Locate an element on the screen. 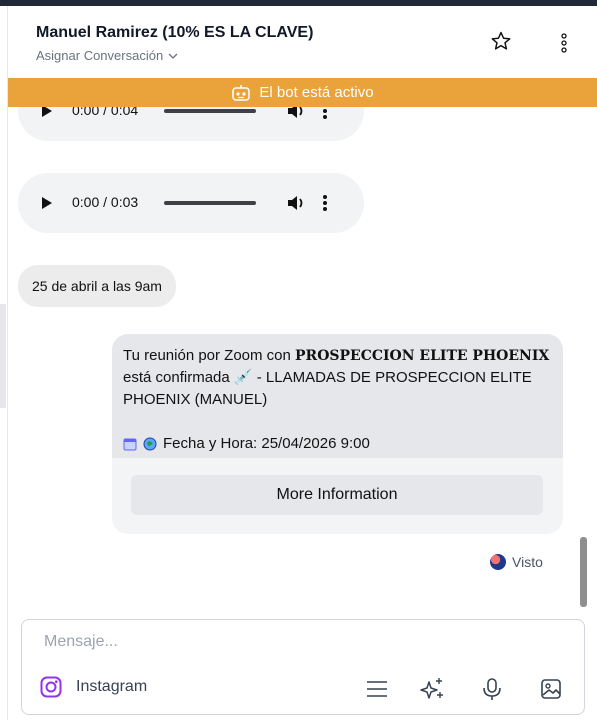 This screenshot has width=597, height=720. panel-resize-handle is located at coordinates (3, 356).